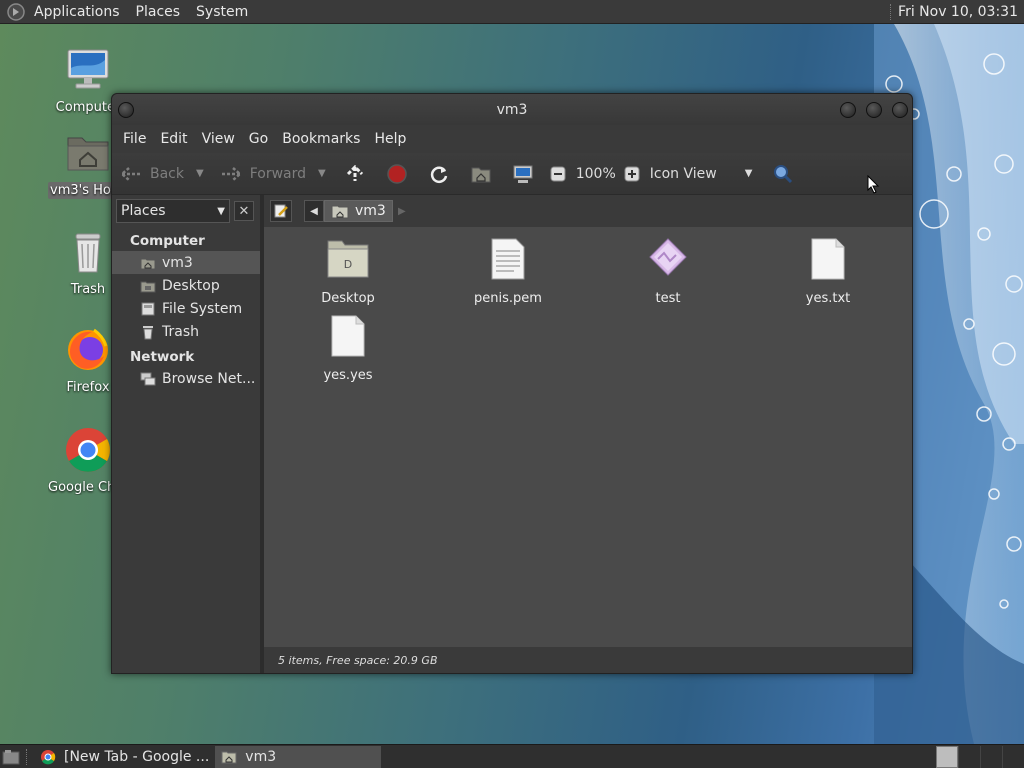 This screenshot has height=768, width=1024. I want to click on section-heading-network: Network, so click(162, 357).